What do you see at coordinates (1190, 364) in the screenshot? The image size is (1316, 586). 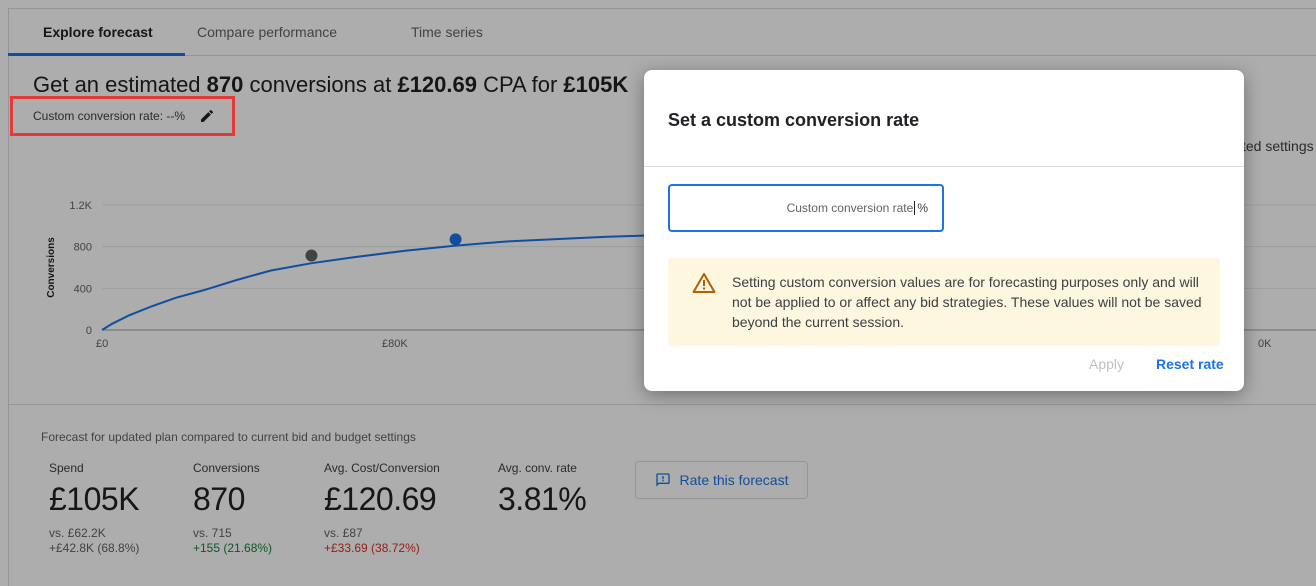 I see `reset-rate-button: Reset rate` at bounding box center [1190, 364].